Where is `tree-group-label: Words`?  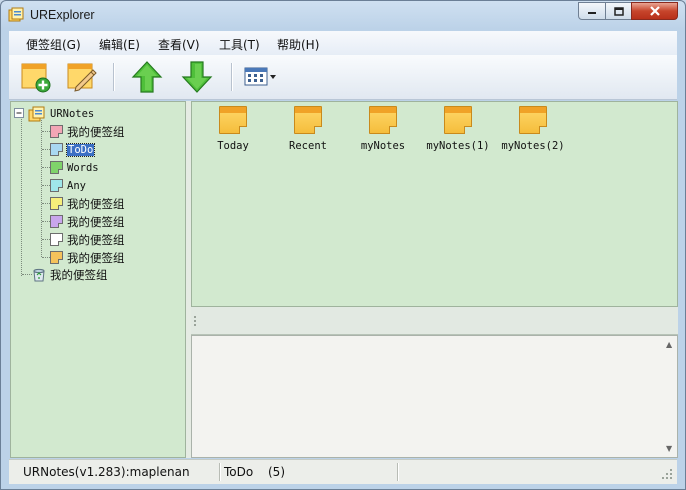 tree-group-label: Words is located at coordinates (83, 167).